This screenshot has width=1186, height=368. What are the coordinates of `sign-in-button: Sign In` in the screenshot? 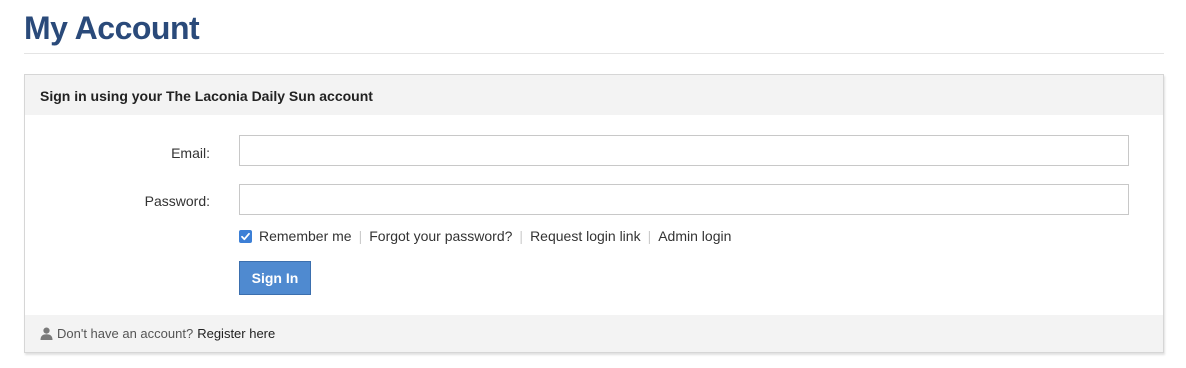 It's located at (275, 278).